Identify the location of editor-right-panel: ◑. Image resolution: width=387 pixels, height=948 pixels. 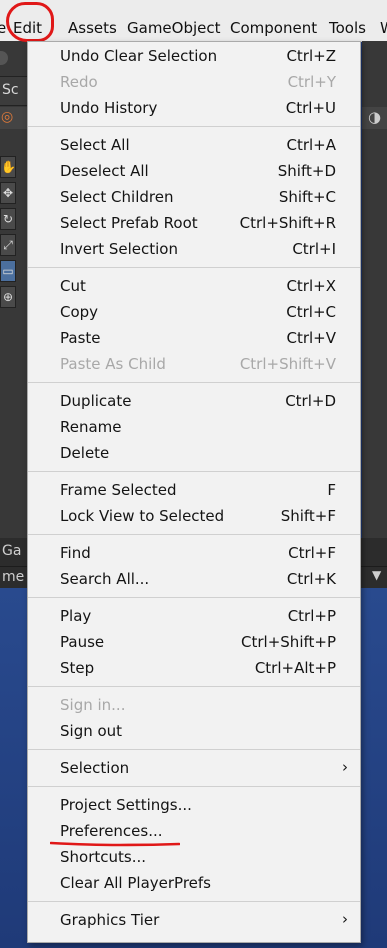
(374, 314).